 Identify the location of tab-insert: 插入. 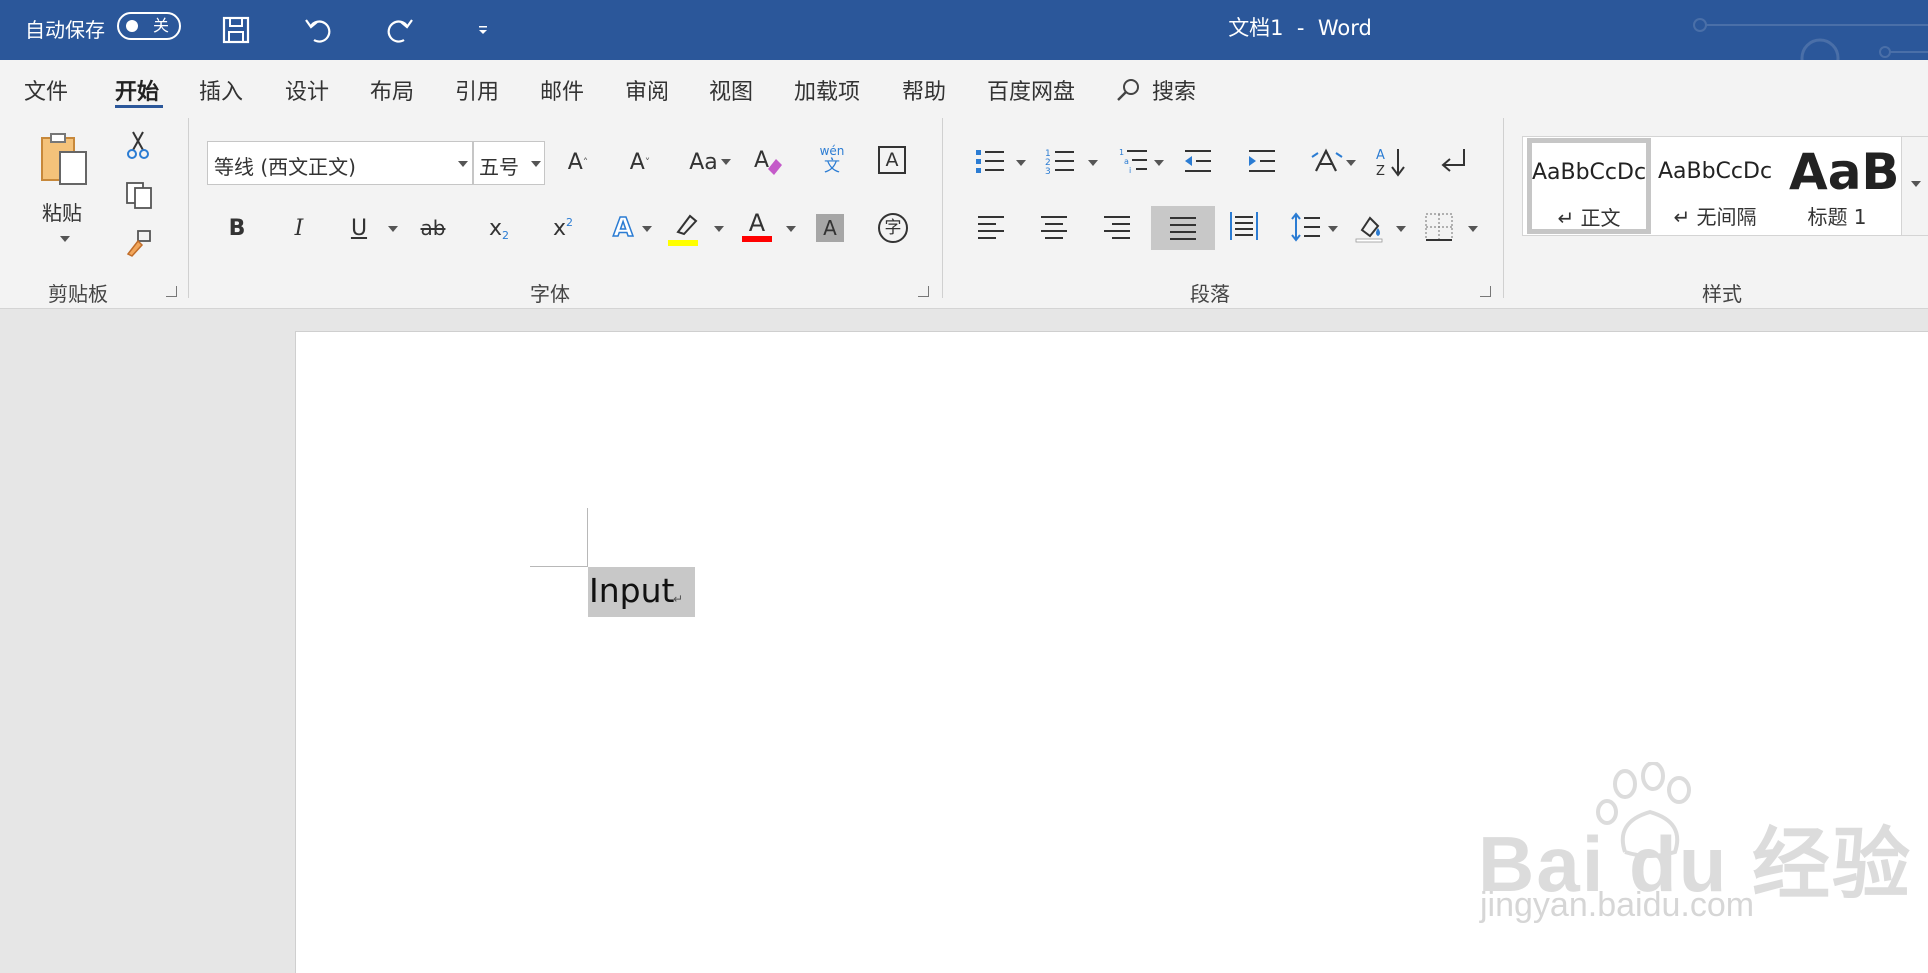
(221, 90).